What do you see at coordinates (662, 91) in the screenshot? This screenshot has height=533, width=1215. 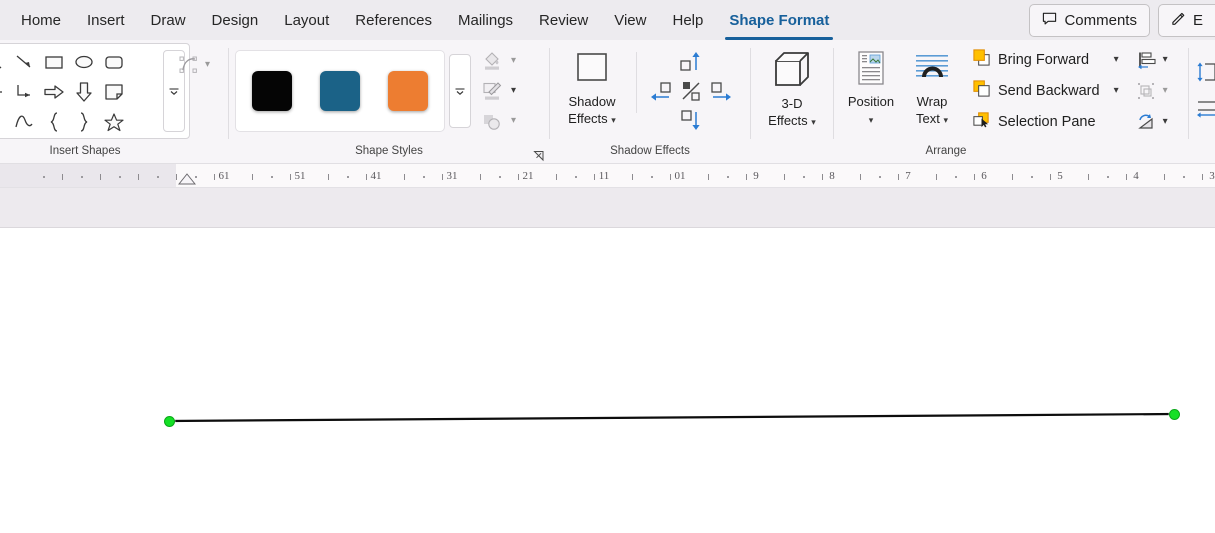 I see `nudge-shadow-left-button` at bounding box center [662, 91].